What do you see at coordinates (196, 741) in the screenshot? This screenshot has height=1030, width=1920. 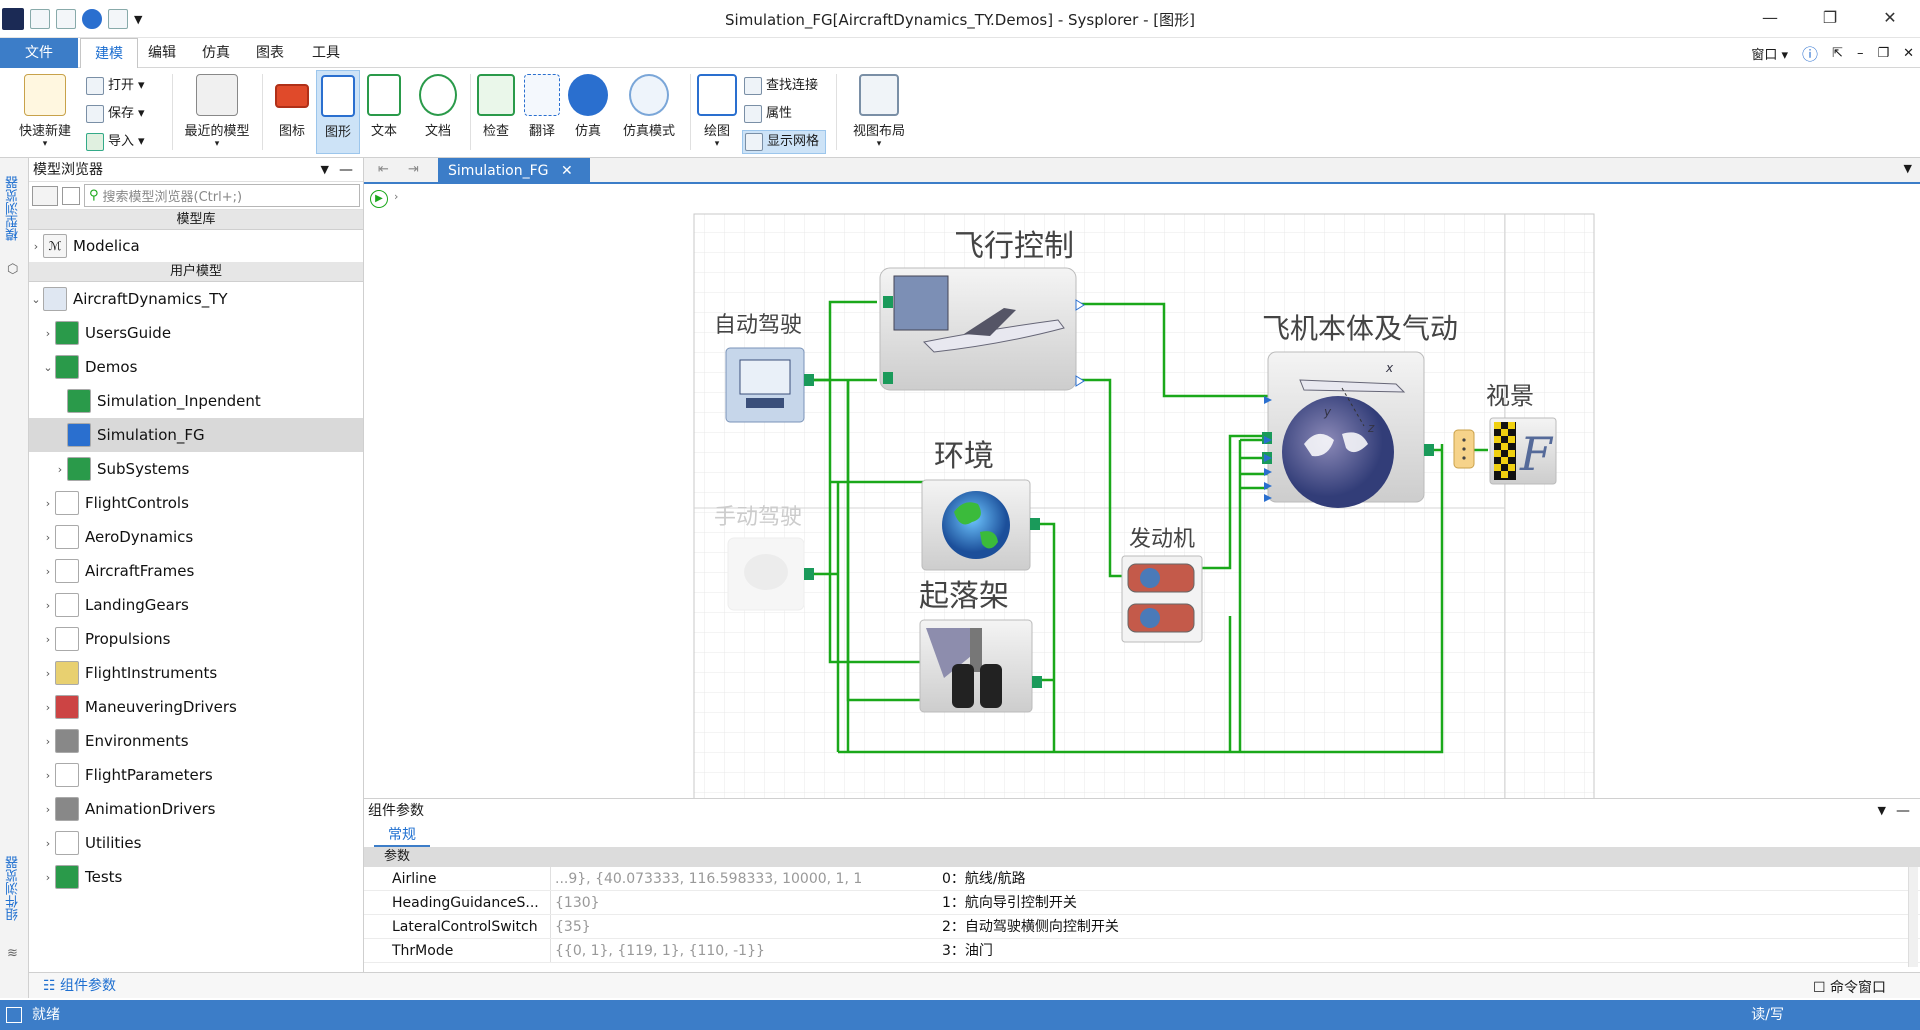 I see `tree-item: › Environments` at bounding box center [196, 741].